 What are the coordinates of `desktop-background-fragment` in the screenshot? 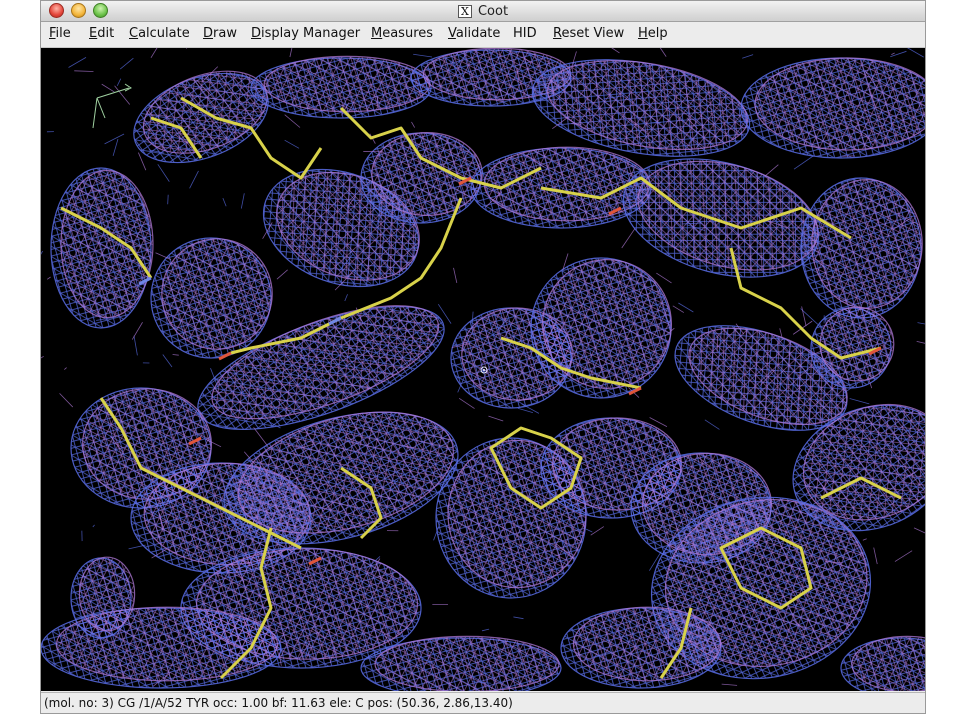 It's located at (20, 709).